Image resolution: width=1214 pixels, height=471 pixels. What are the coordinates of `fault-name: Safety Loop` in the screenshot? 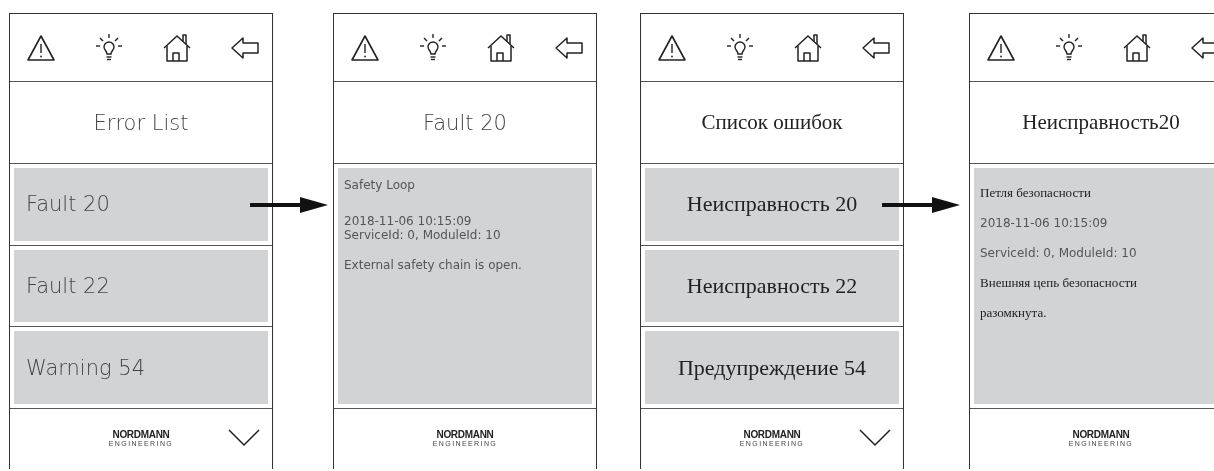 It's located at (380, 185).